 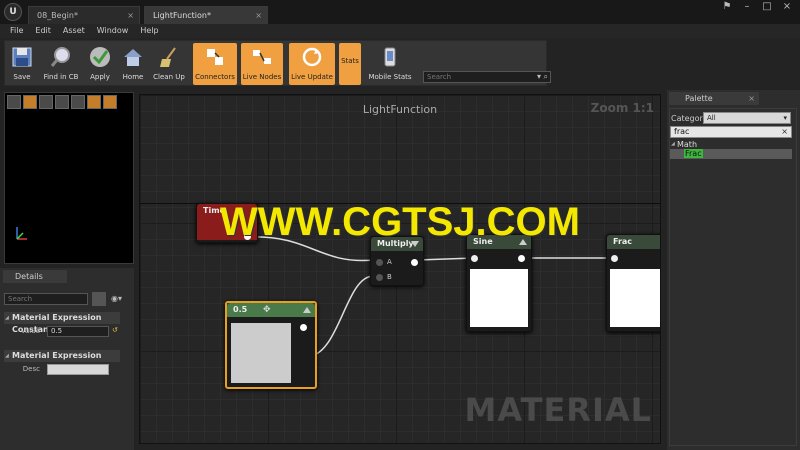 What do you see at coordinates (784, 132) in the screenshot?
I see `clear-search-icon: ×` at bounding box center [784, 132].